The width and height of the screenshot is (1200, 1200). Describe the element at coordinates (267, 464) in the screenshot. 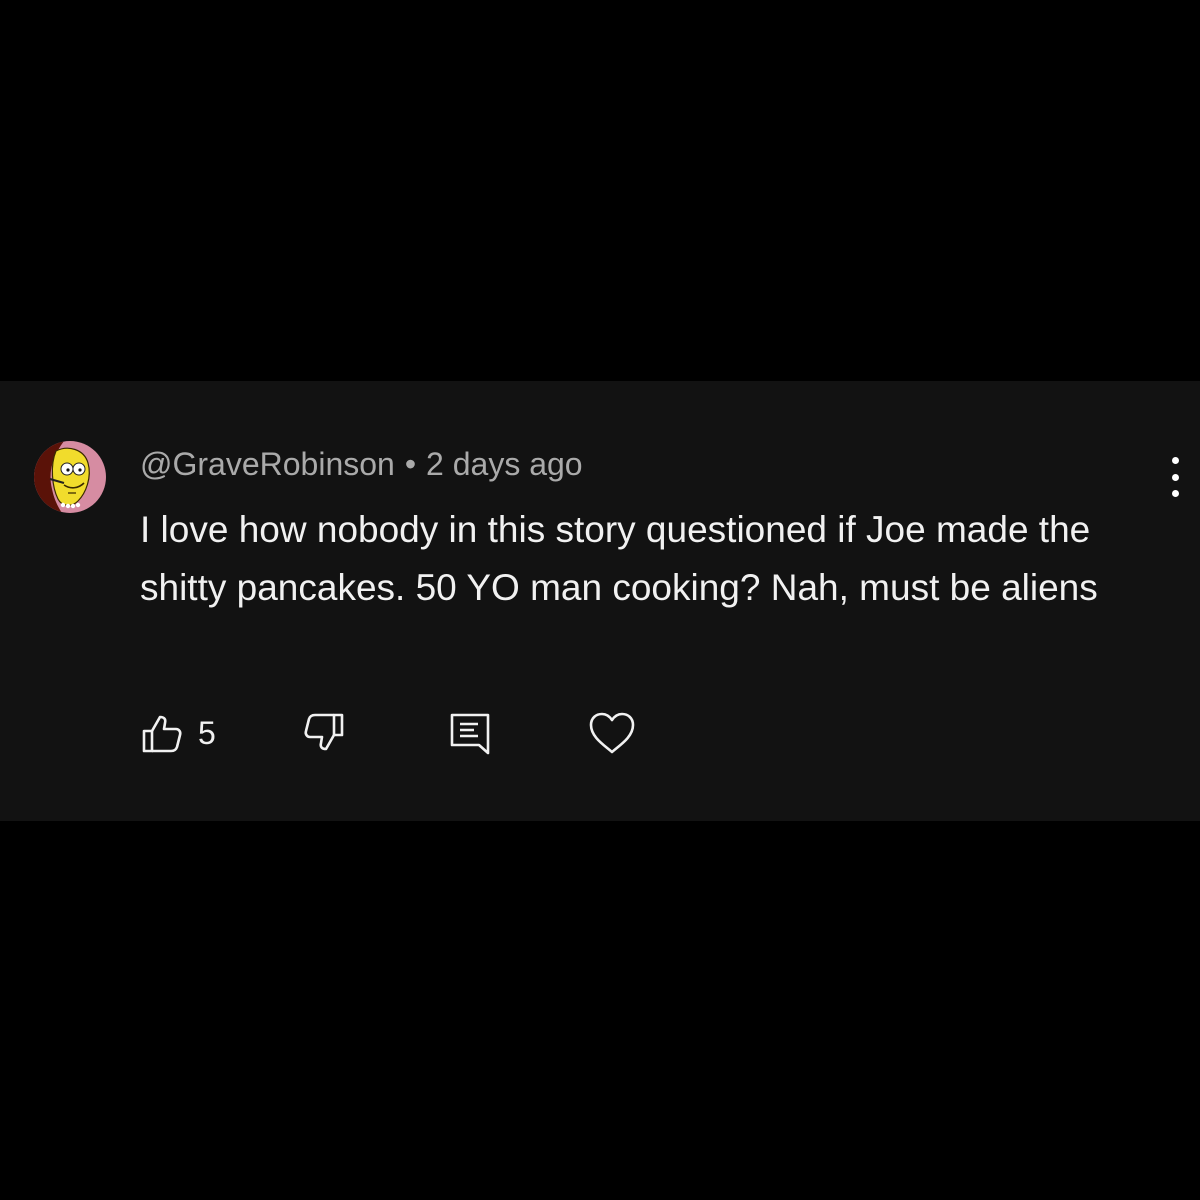

I see `username-link: @GraveRobinson` at that location.